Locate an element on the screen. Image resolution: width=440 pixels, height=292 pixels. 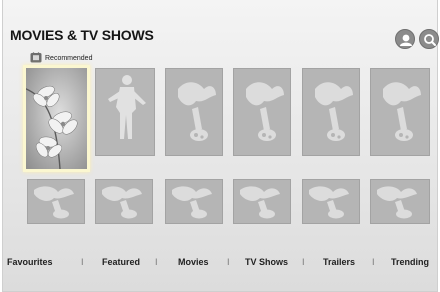
person-silhouette-image is located at coordinates (125, 112).